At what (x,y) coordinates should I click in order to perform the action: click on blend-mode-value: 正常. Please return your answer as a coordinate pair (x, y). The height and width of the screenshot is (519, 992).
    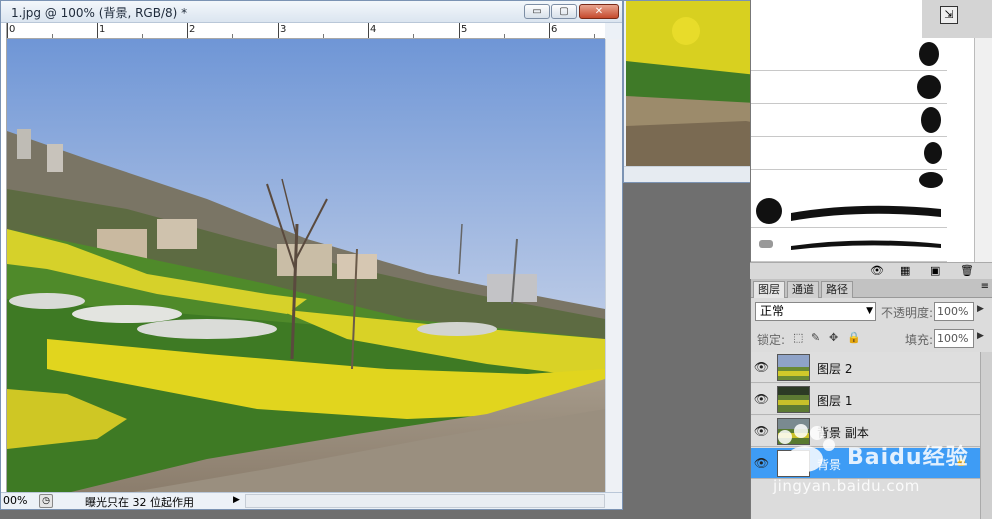
    Looking at the image, I should click on (772, 311).